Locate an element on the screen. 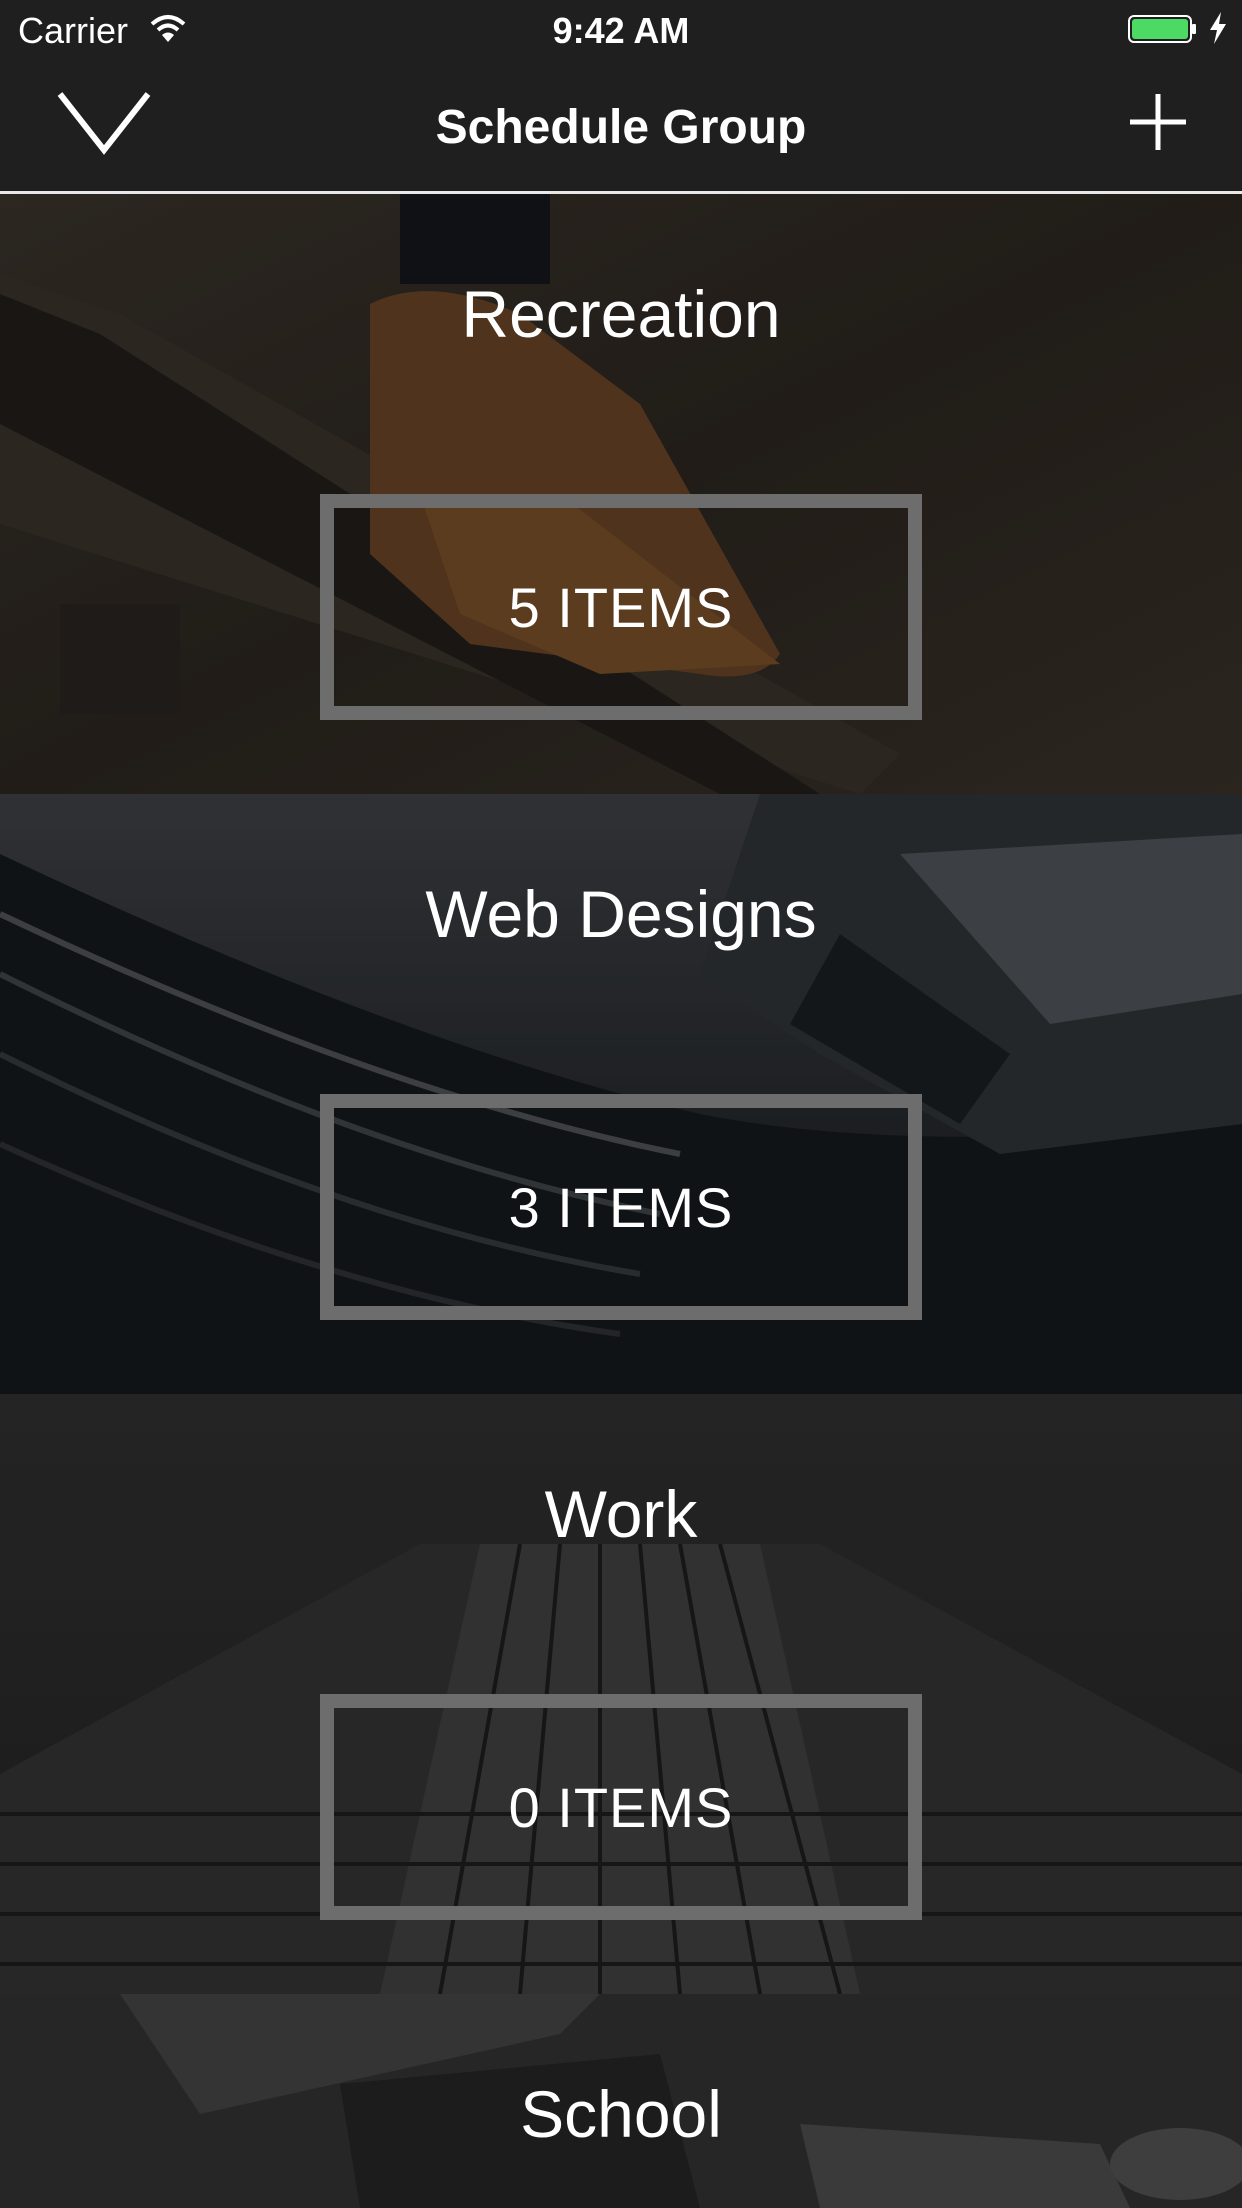 This screenshot has height=2208, width=1242. group-count: 5 ITEMS is located at coordinates (621, 607).